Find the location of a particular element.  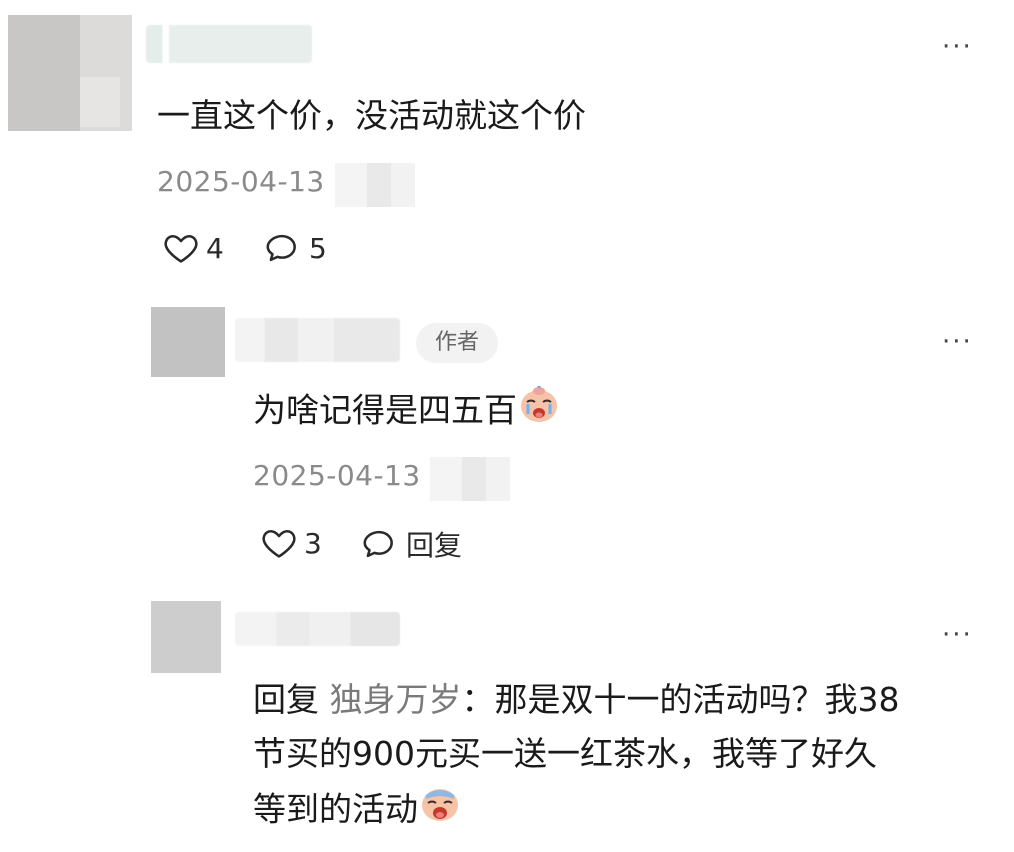

comment-text: 等到的活动 is located at coordinates (357, 811).